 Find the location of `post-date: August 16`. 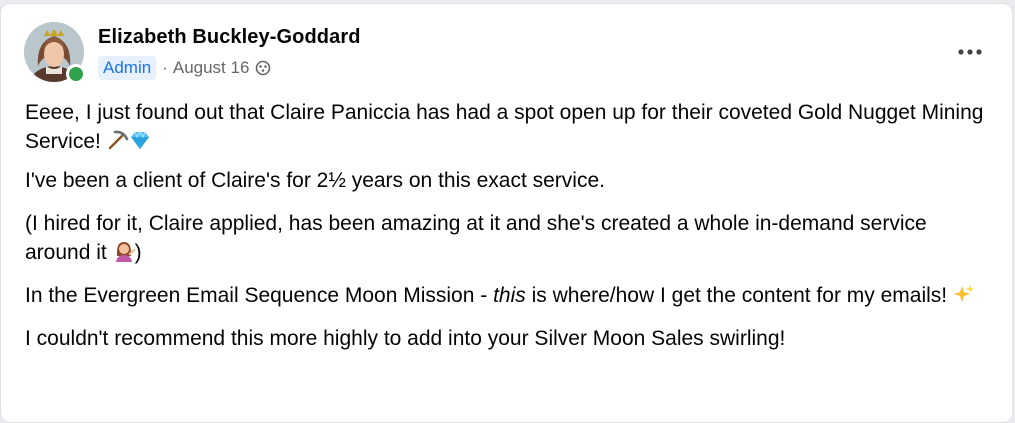

post-date: August 16 is located at coordinates (211, 68).